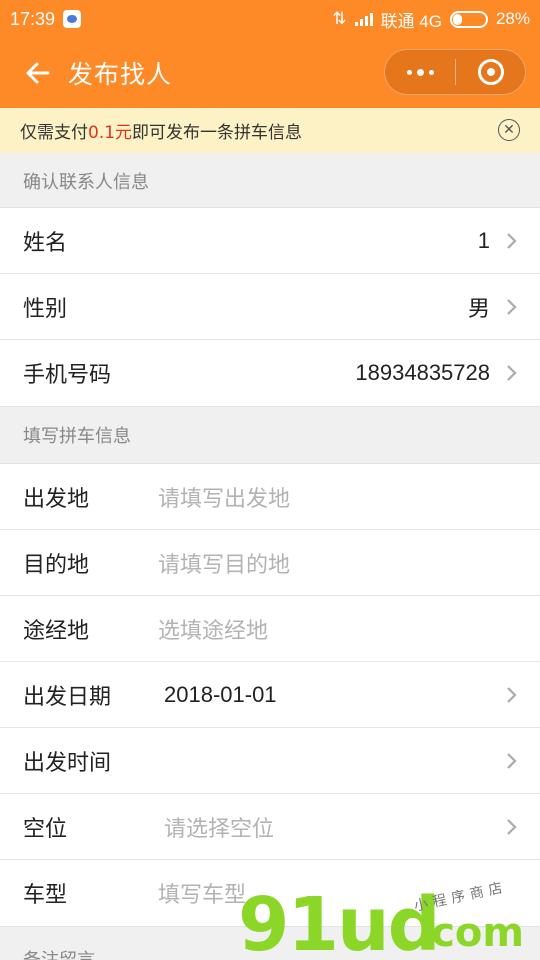 The width and height of the screenshot is (540, 960). What do you see at coordinates (77, 436) in the screenshot?
I see `ride-section-title: 填写拼车信息` at bounding box center [77, 436].